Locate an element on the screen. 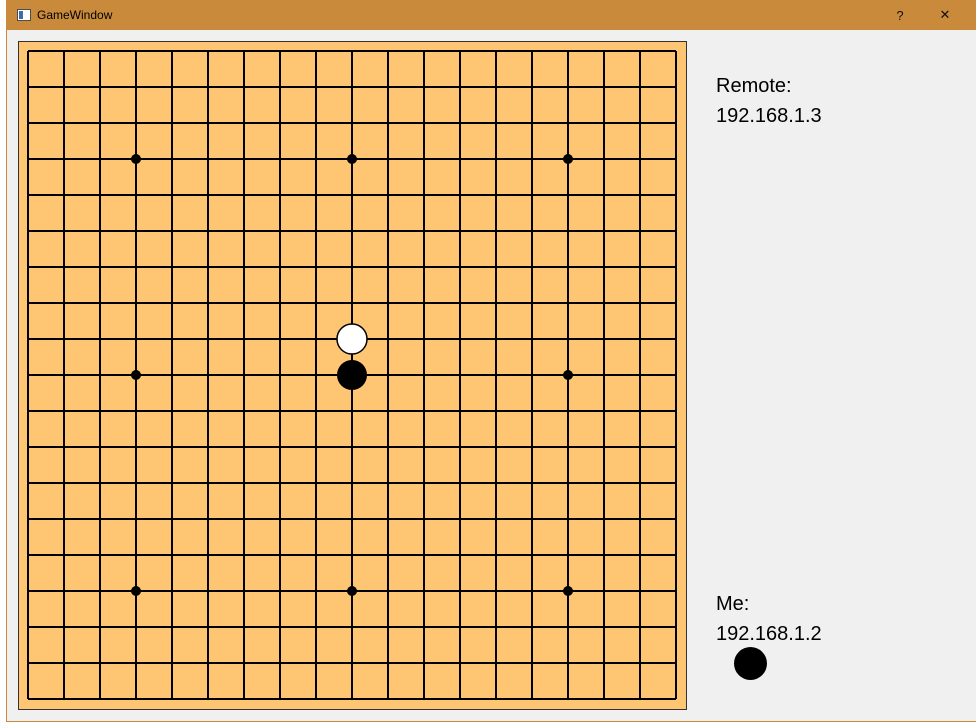  close-button: ✕ is located at coordinates (945, 15).